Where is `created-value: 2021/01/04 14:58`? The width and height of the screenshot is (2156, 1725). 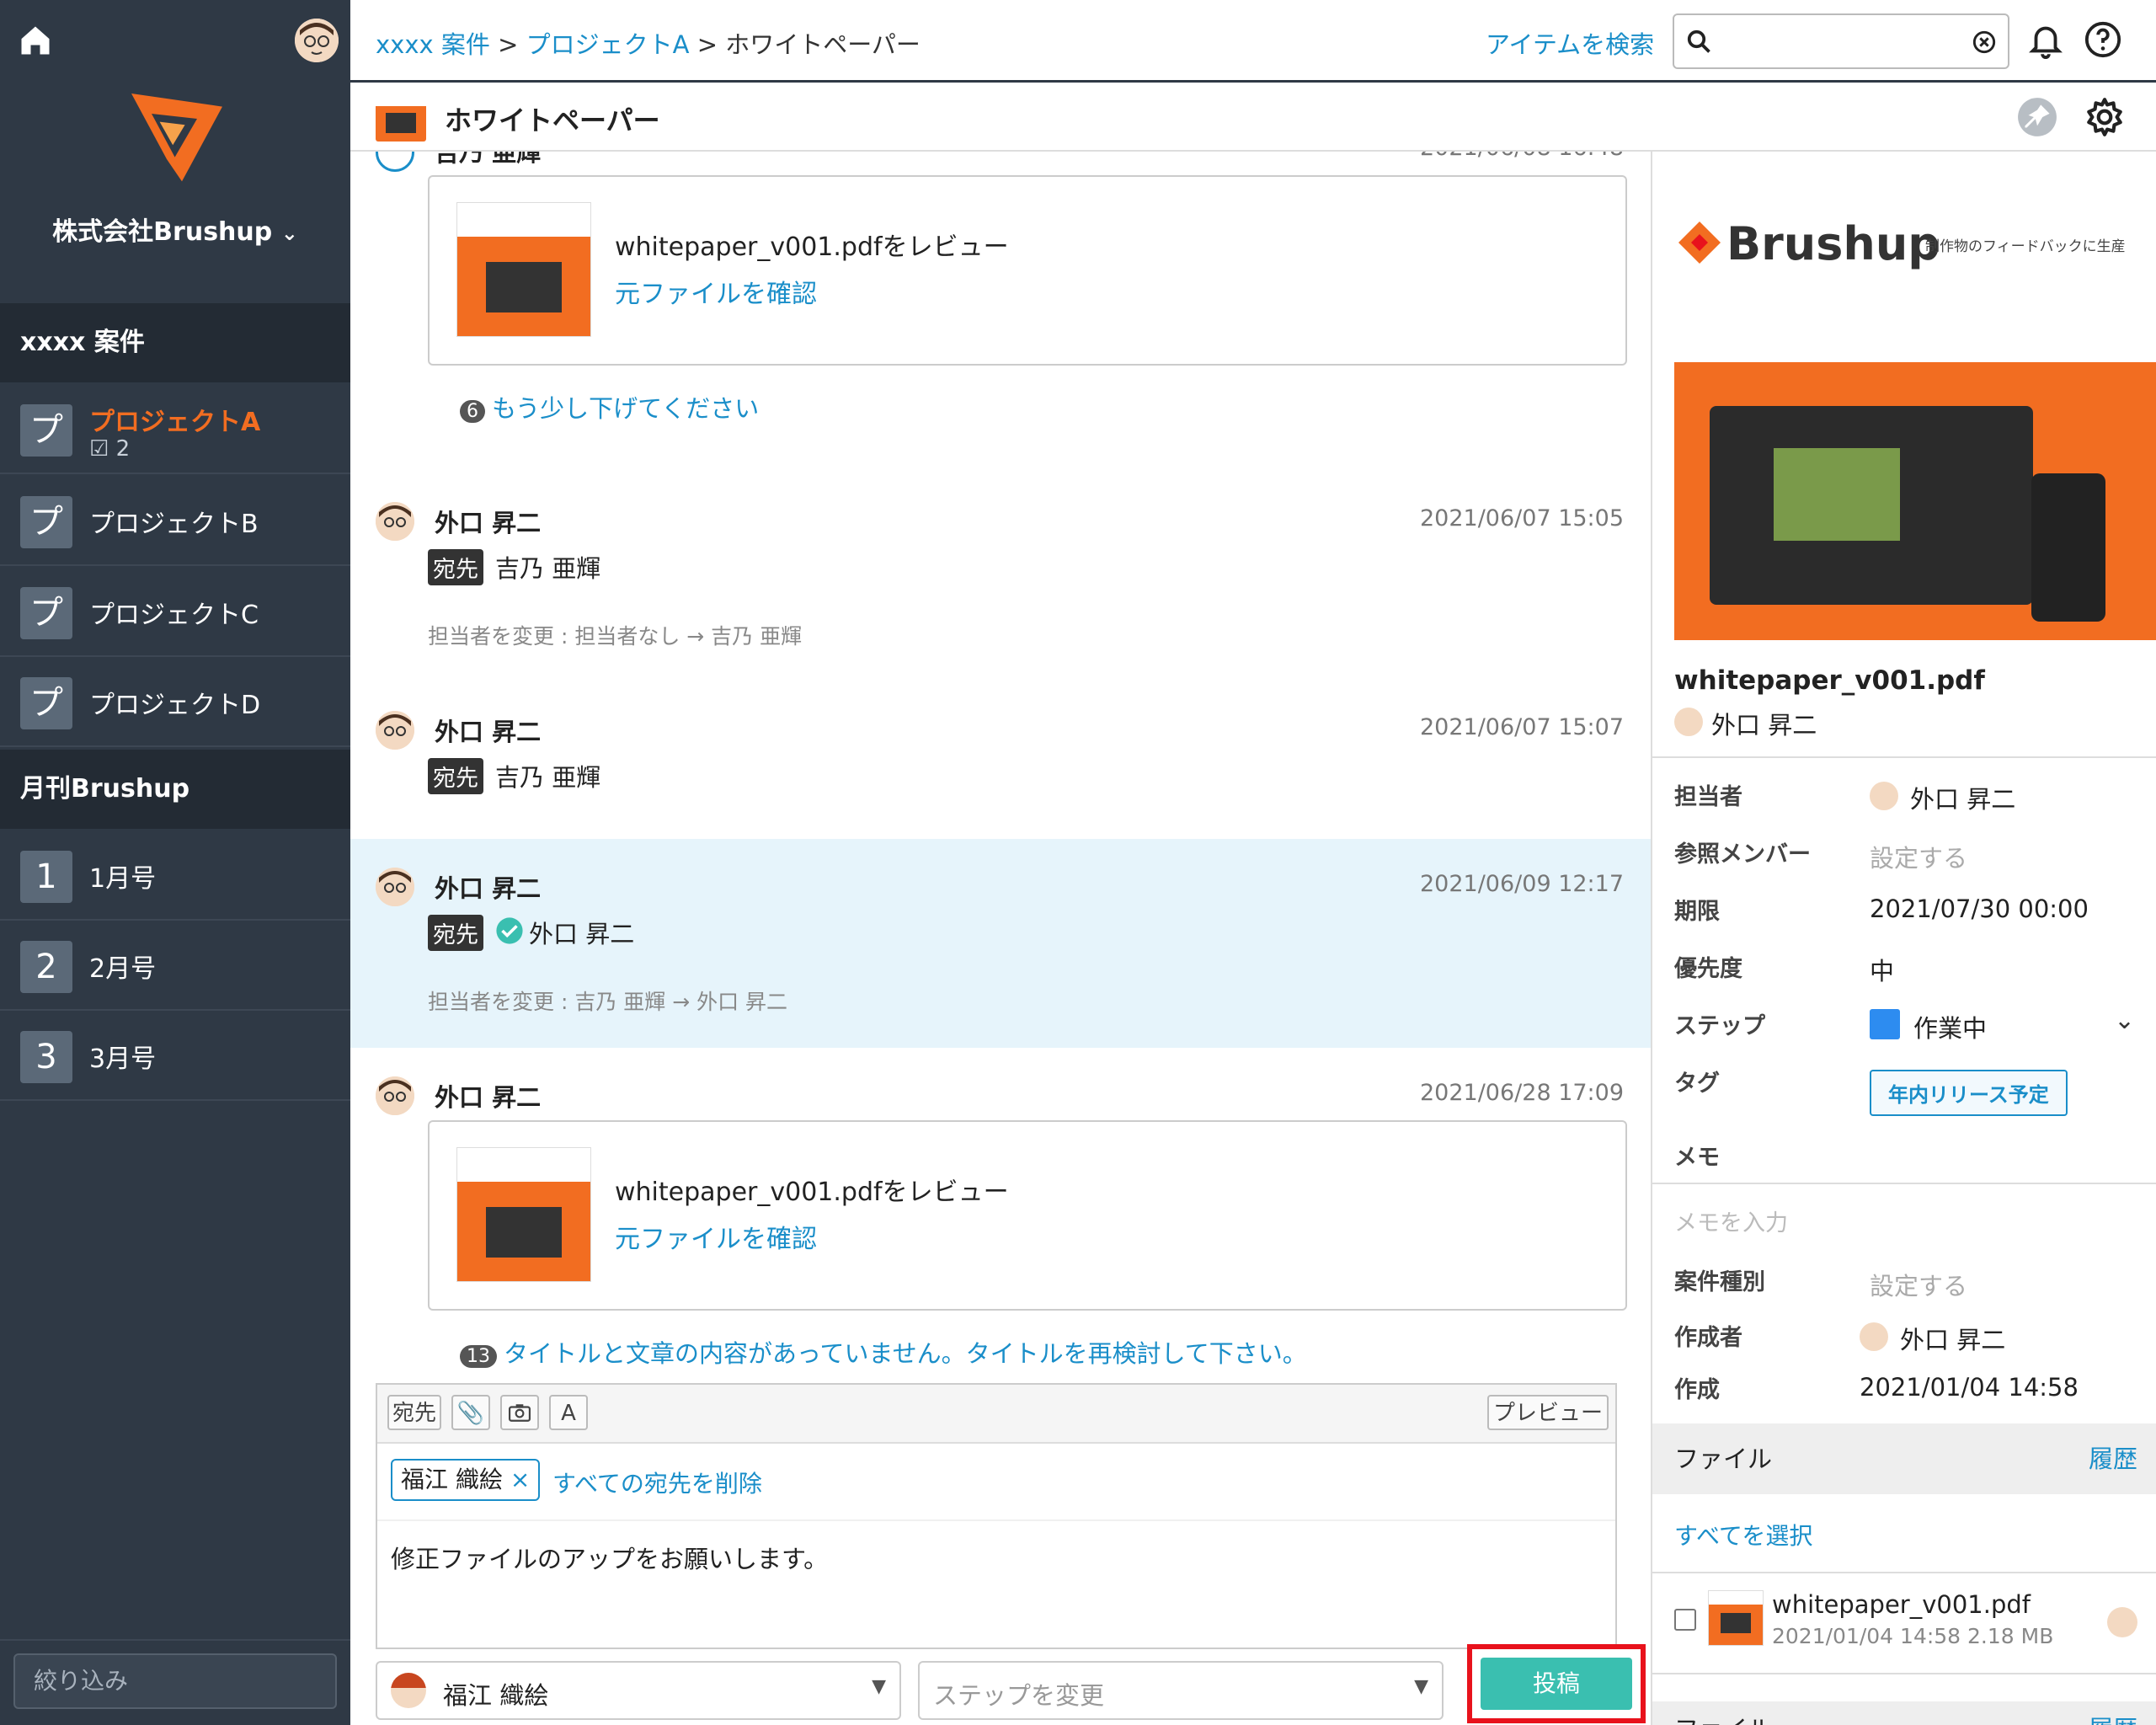
created-value: 2021/01/04 14:58 is located at coordinates (1969, 1387).